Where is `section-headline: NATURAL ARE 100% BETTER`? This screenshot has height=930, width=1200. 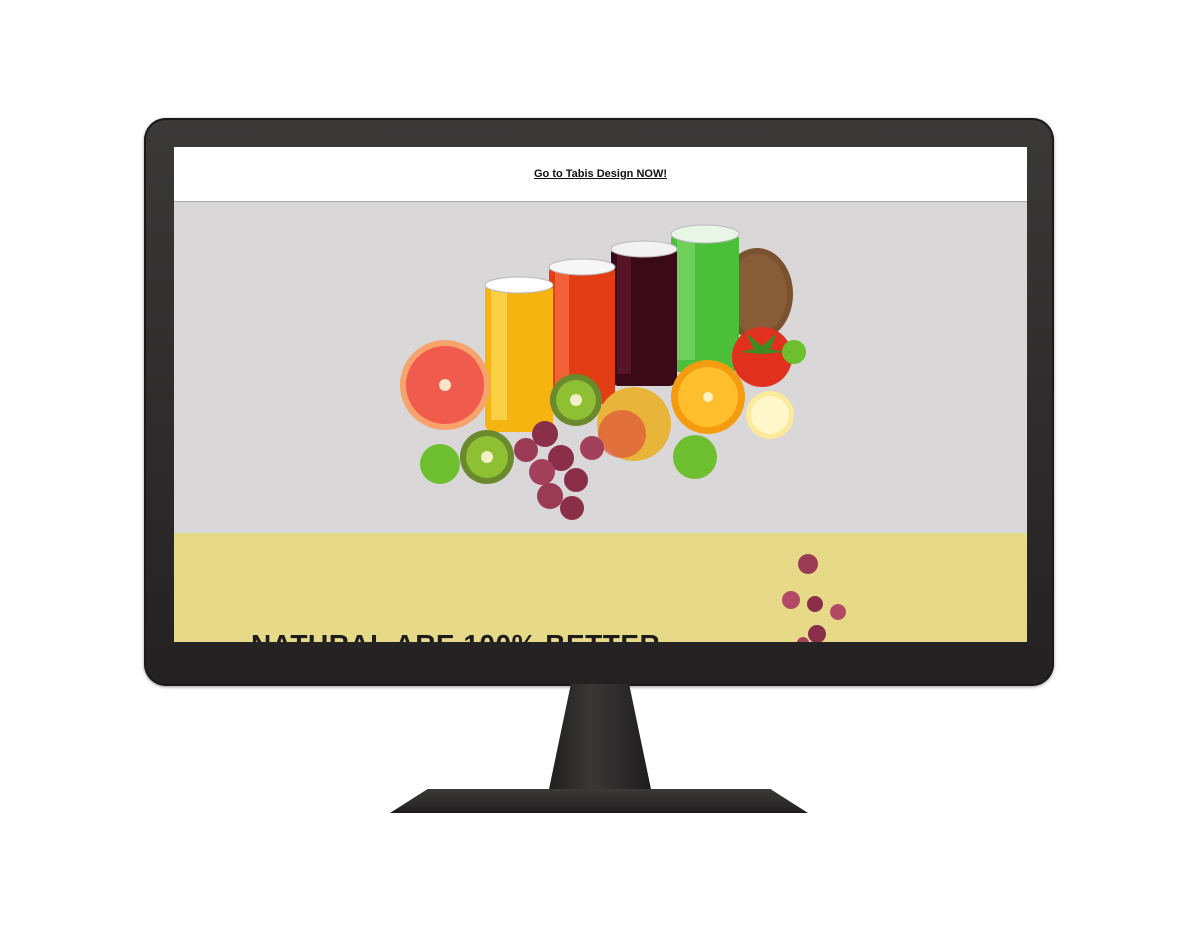 section-headline: NATURAL ARE 100% BETTER is located at coordinates (455, 635).